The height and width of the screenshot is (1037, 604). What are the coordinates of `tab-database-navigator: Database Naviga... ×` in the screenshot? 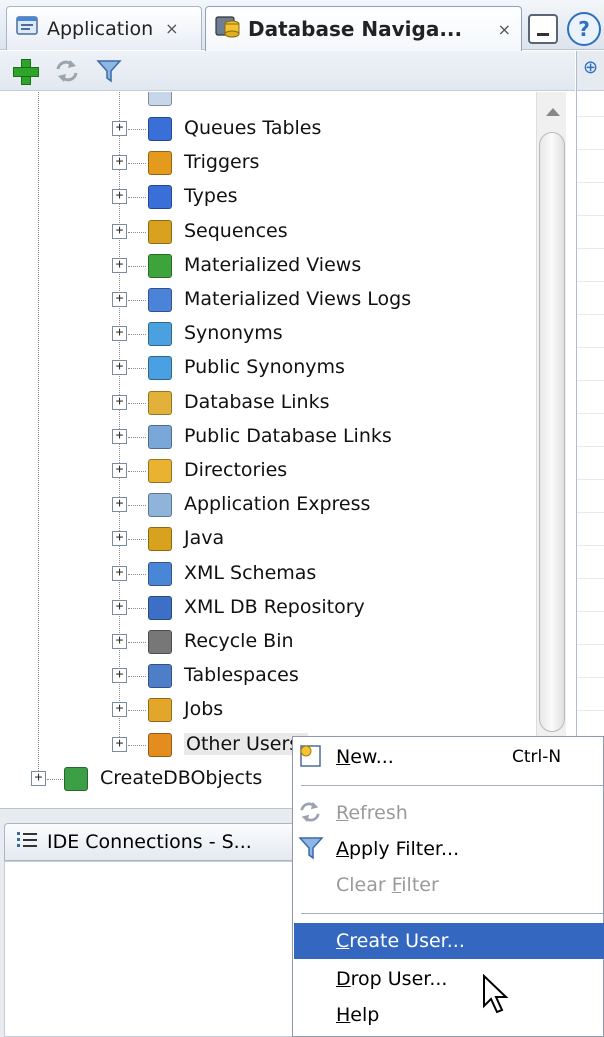 It's located at (363, 28).